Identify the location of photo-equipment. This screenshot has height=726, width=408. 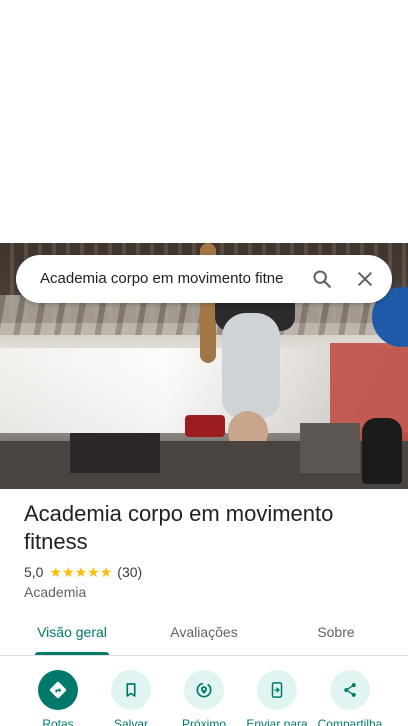
(115, 453).